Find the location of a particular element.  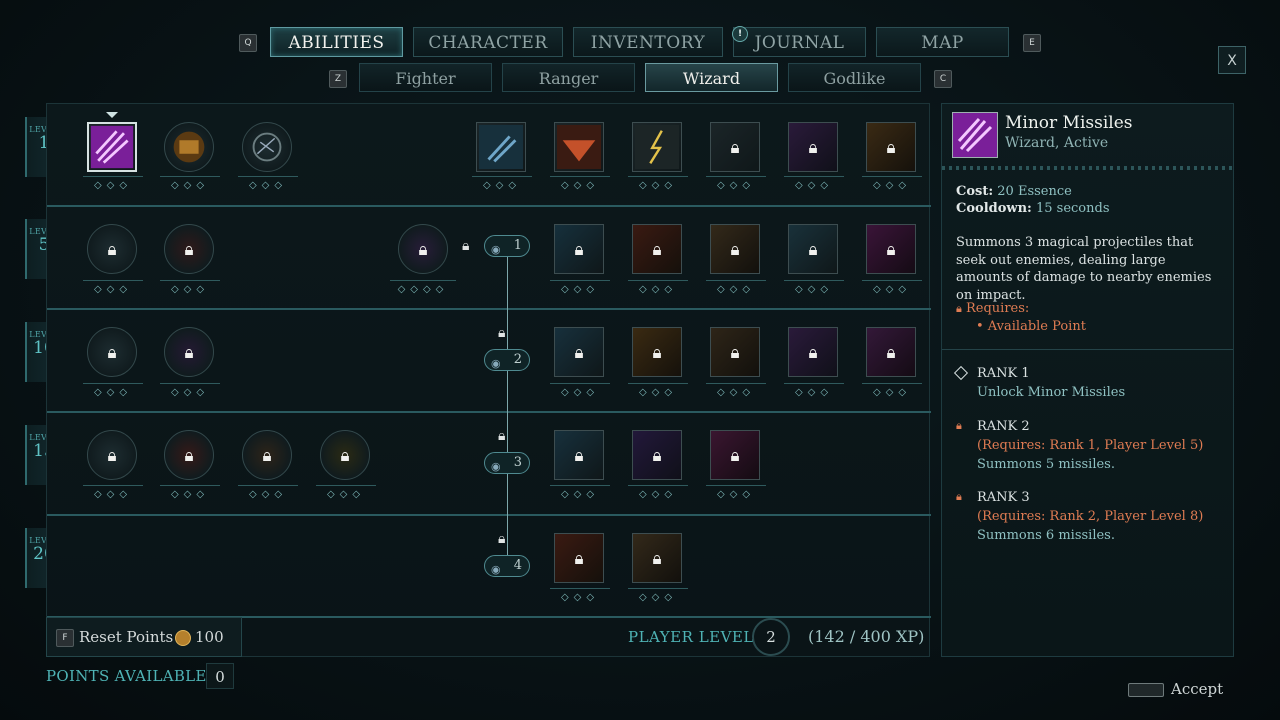

tab-inventory: INVENTORY is located at coordinates (648, 42).